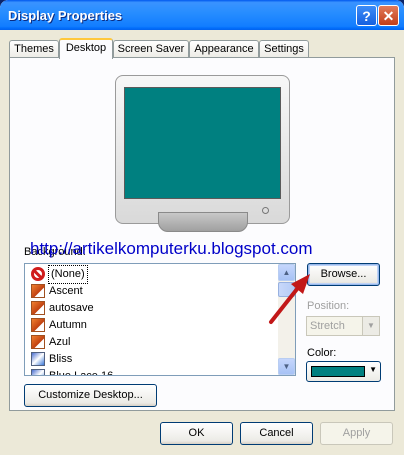 The width and height of the screenshot is (404, 455). Describe the element at coordinates (265, 210) in the screenshot. I see `power-button-icon` at that location.